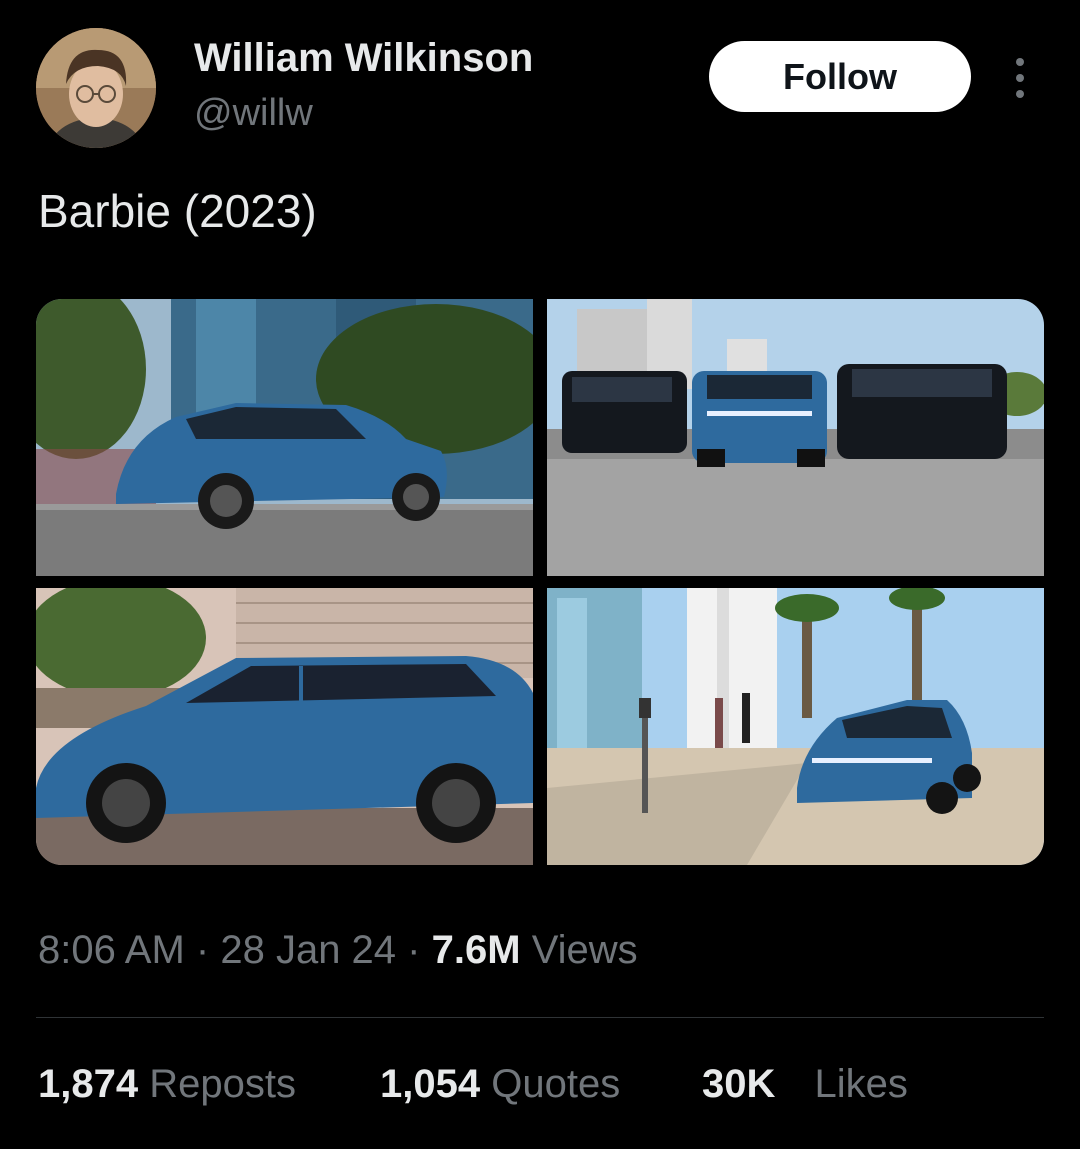 The image size is (1080, 1149). I want to click on post-metadata: 8:06 AM · 28 Jan 24 · 7.6M Views, so click(338, 950).